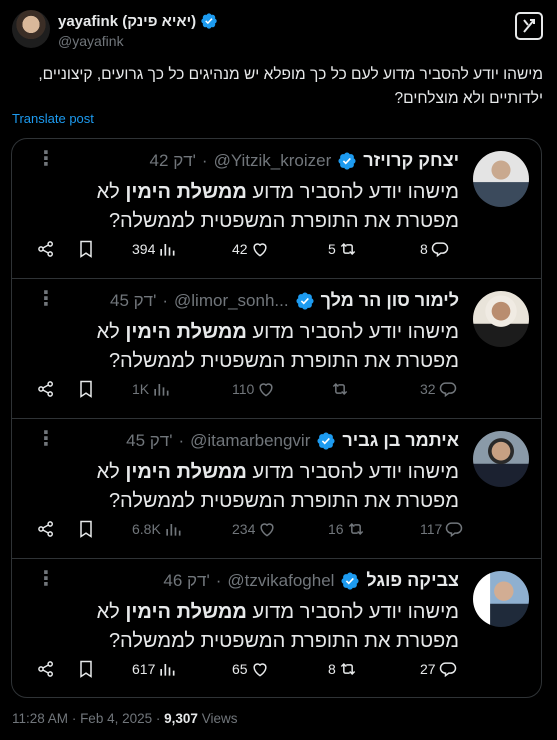  Describe the element at coordinates (332, 249) in the screenshot. I see `reposts-count: 5` at that location.